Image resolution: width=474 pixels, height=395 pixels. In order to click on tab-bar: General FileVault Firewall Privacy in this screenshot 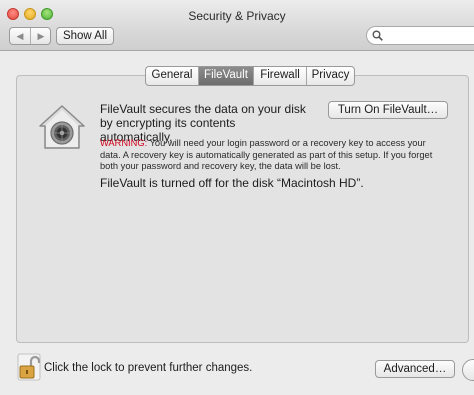, I will do `click(250, 76)`.